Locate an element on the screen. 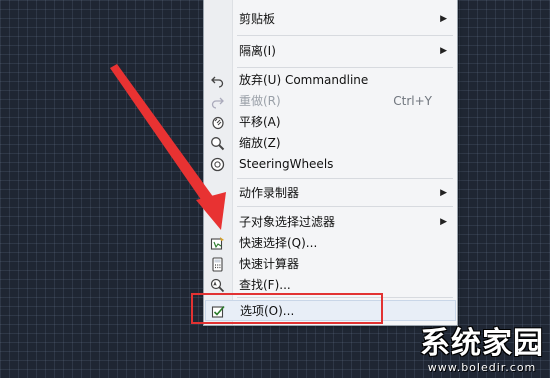  menu-item-redo: 重做(R) Ctrl+Y is located at coordinates (330, 101).